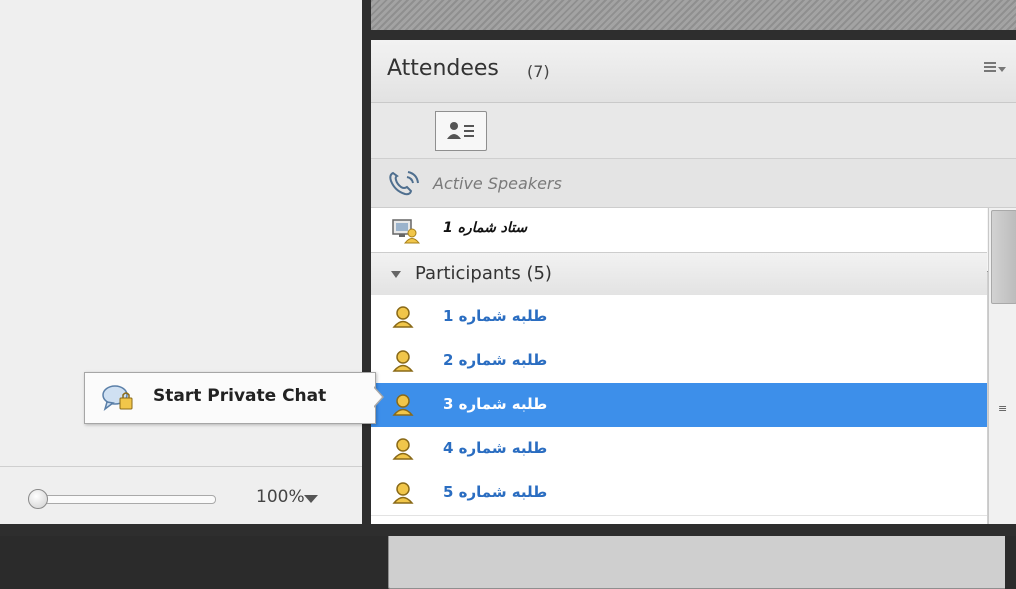  What do you see at coordinates (538, 71) in the screenshot?
I see `attendee-count: (7)` at bounding box center [538, 71].